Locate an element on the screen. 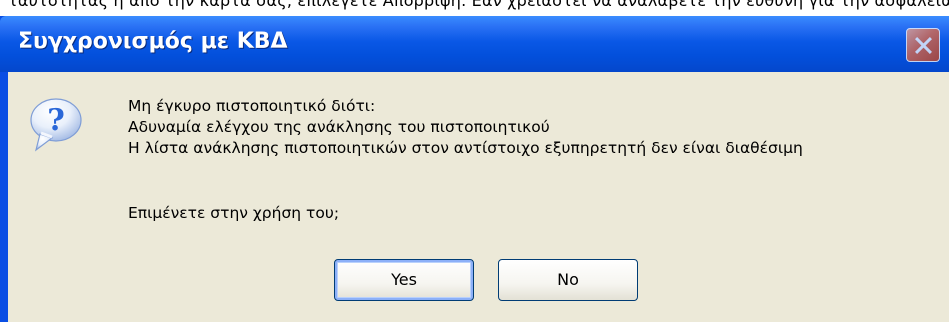  no-button: No is located at coordinates (568, 280).